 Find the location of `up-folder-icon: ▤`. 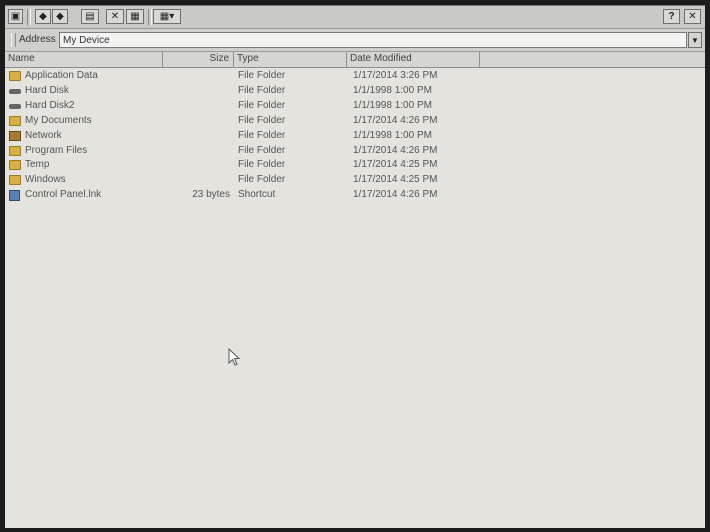

up-folder-icon: ▤ is located at coordinates (90, 16).